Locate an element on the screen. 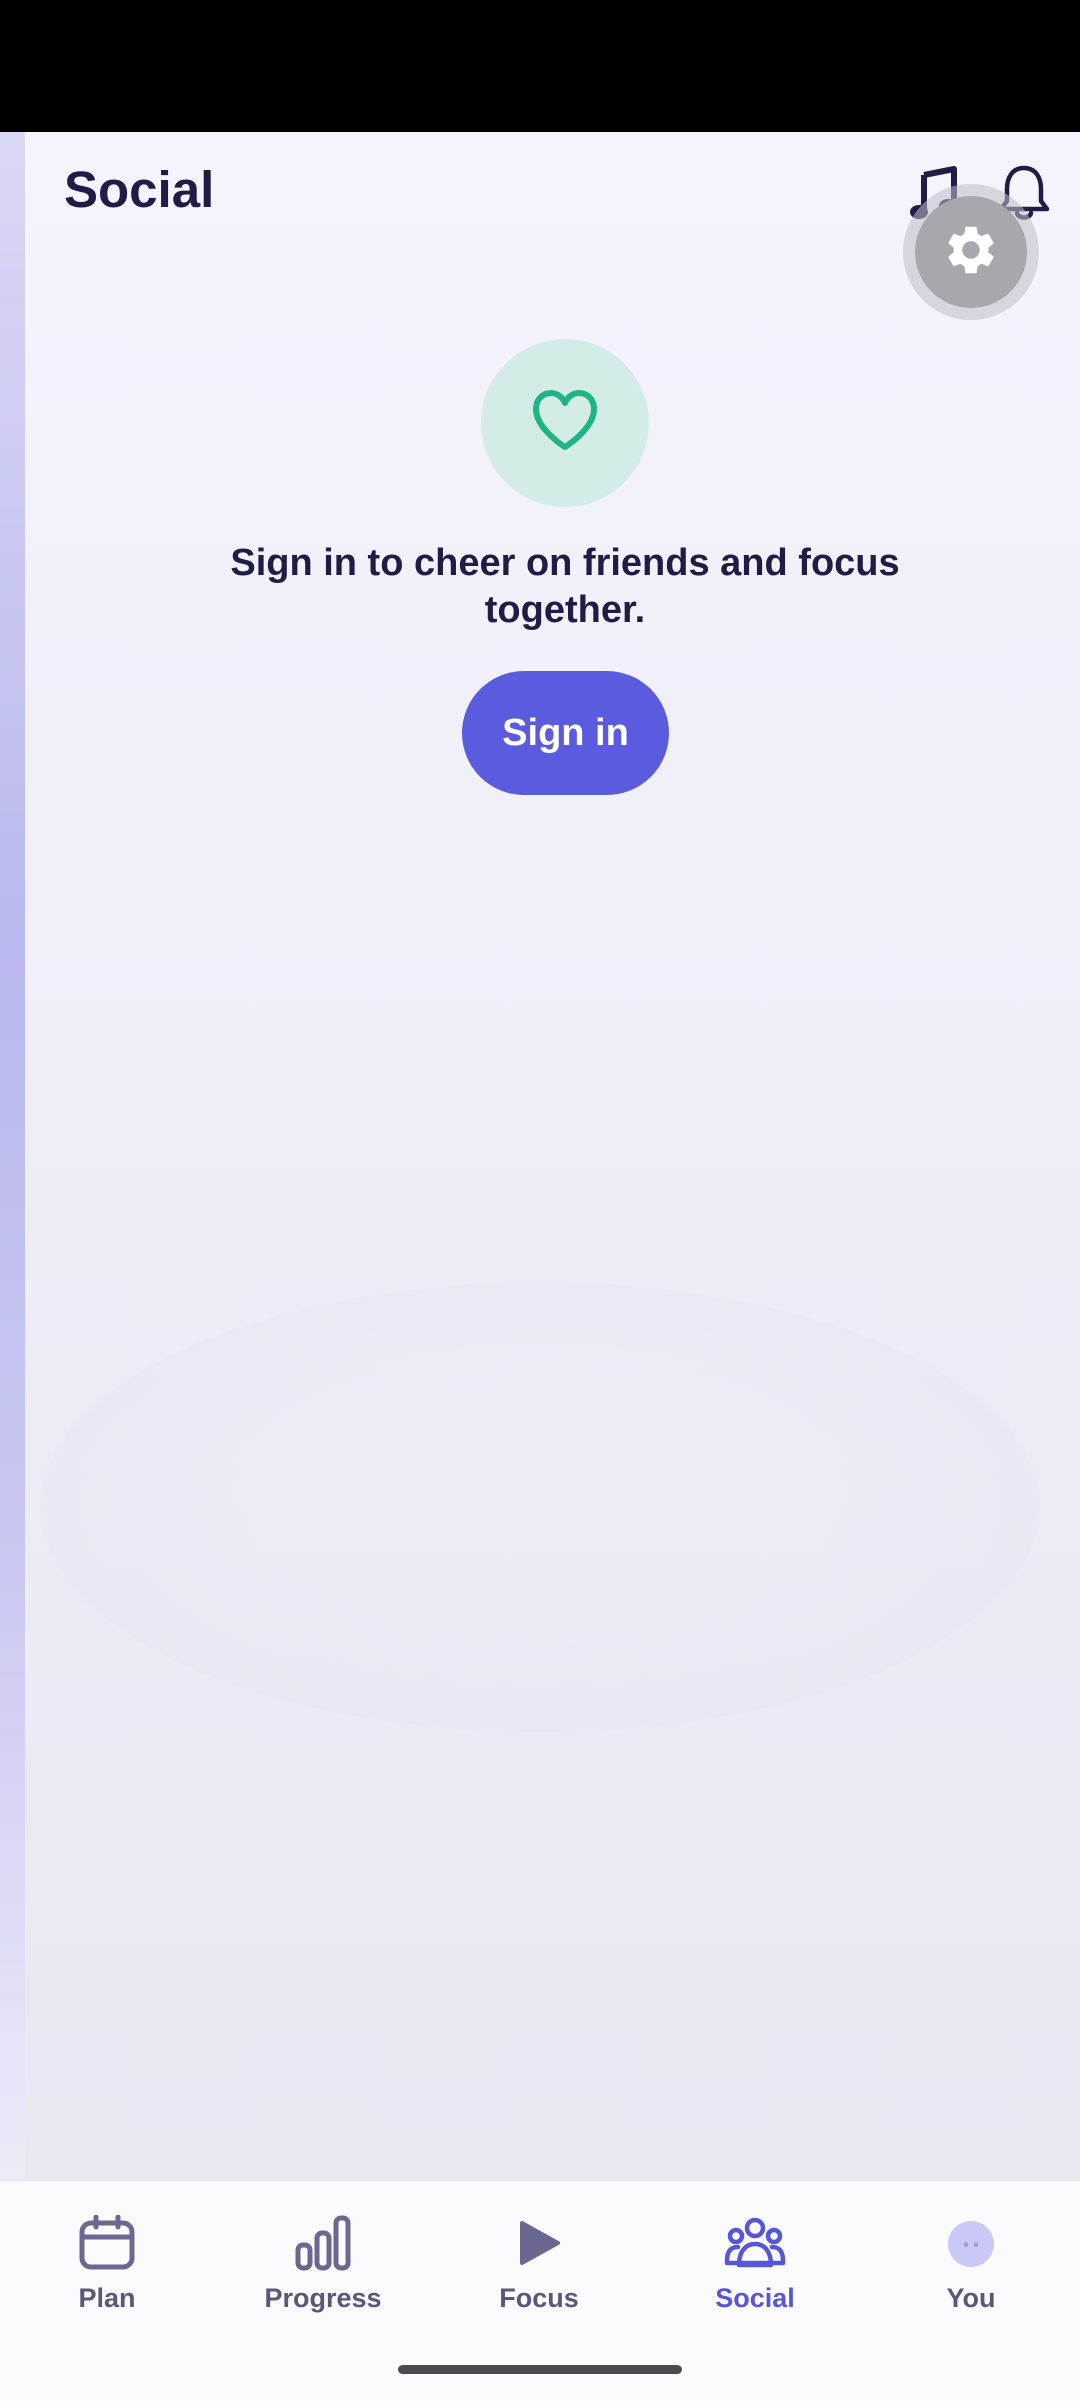  avatar-icon is located at coordinates (971, 2244).